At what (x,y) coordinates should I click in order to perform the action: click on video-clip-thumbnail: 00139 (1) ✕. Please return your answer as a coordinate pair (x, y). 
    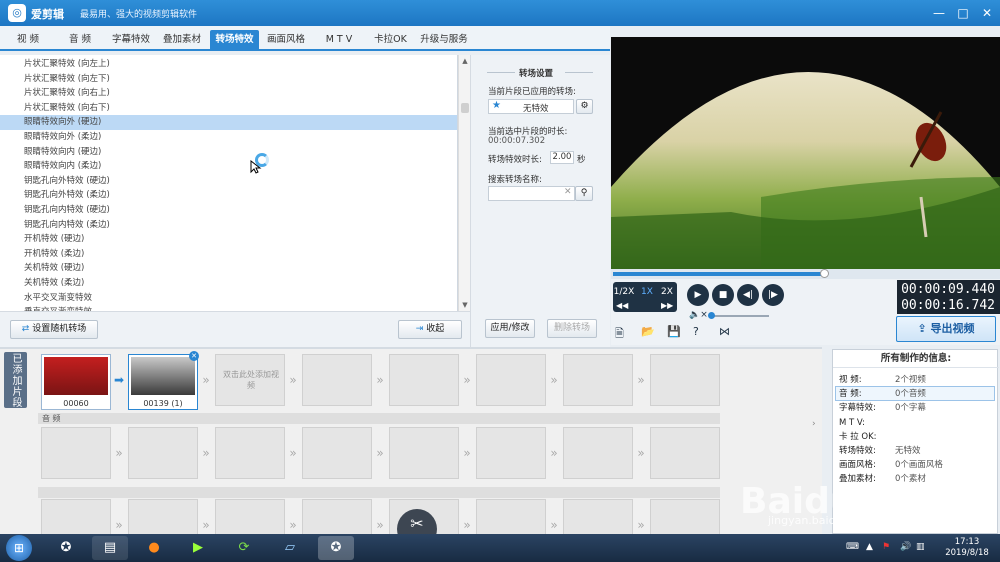
    Looking at the image, I should click on (163, 380).